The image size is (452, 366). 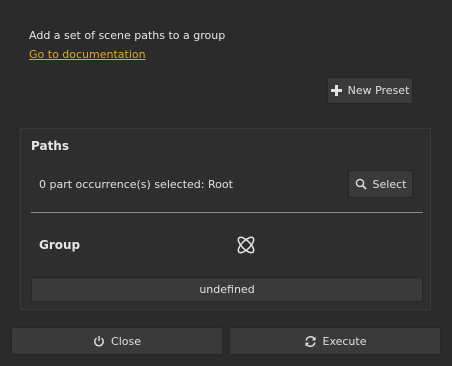 What do you see at coordinates (136, 184) in the screenshot?
I see `selection-status: 0 part occurrence(s) selected: Root` at bounding box center [136, 184].